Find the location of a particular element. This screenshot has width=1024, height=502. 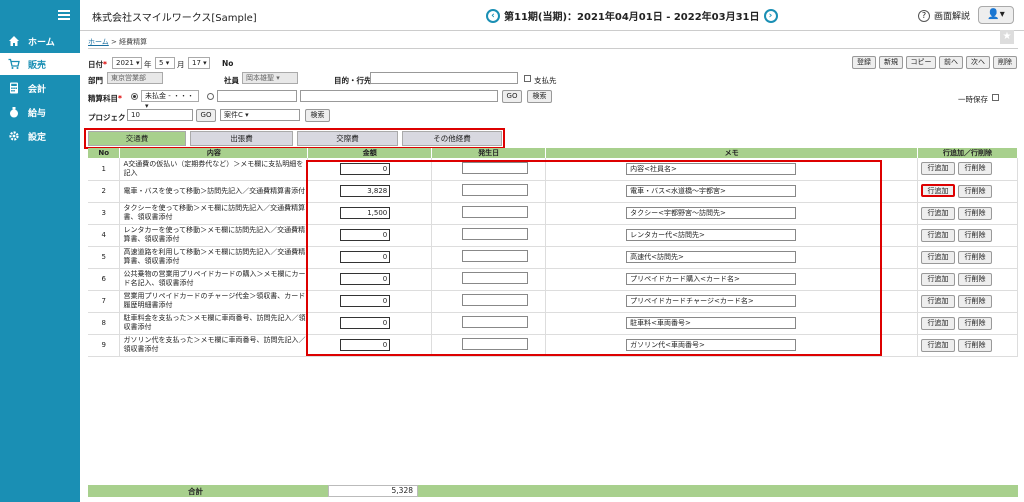

period-selector: ‹ 第11期(当期)：2021年04月01日 - 2022年03月31日 › is located at coordinates (632, 15).